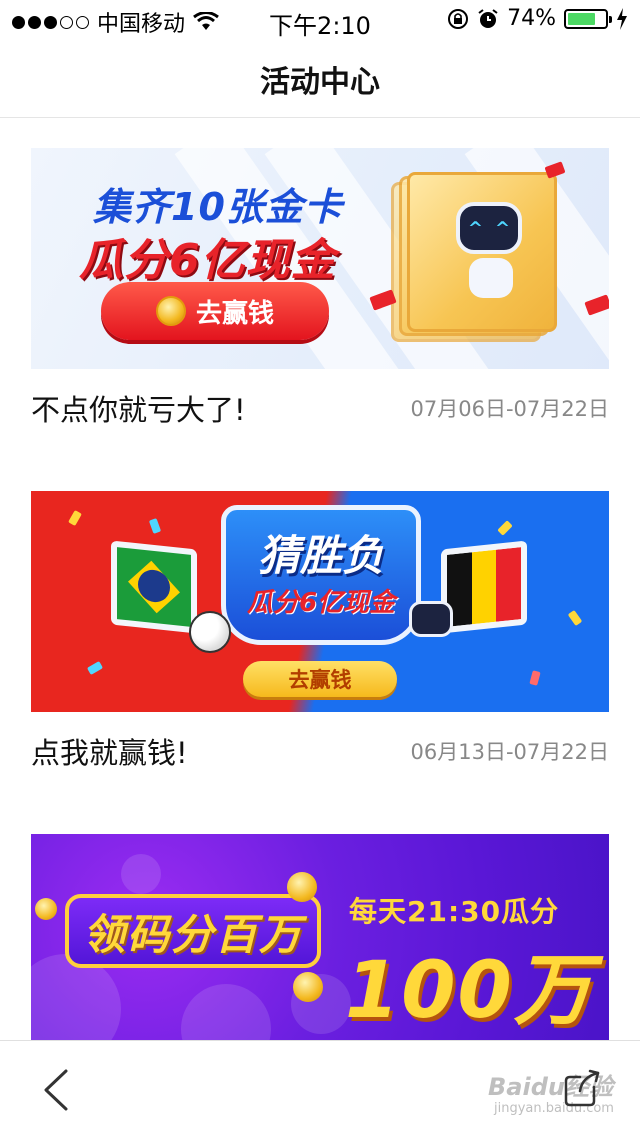  I want to click on battery-percent: 74%, so click(531, 18).